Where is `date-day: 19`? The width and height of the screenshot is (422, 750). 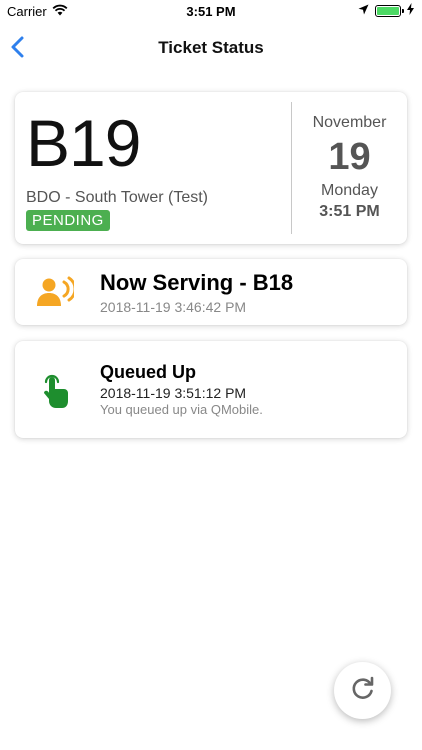
date-day: 19 is located at coordinates (349, 157).